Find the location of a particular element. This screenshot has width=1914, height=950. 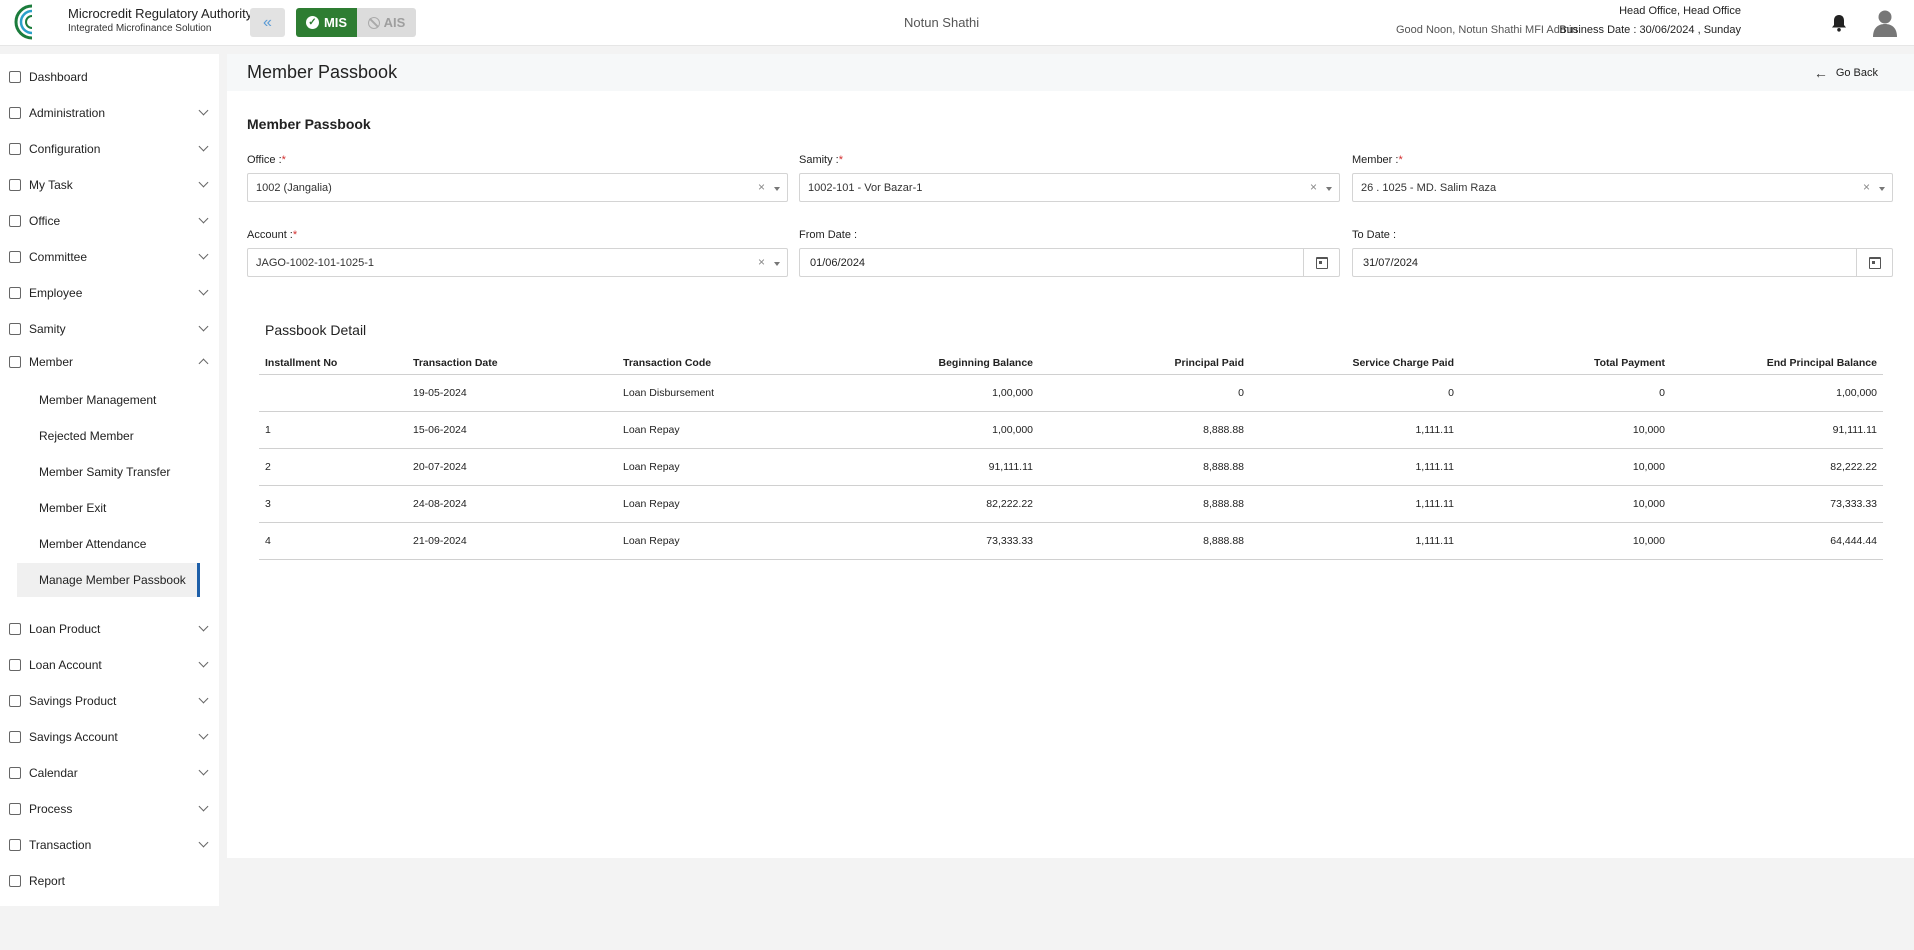

sidebar-item-dashboard: Dashboard is located at coordinates (109, 77).